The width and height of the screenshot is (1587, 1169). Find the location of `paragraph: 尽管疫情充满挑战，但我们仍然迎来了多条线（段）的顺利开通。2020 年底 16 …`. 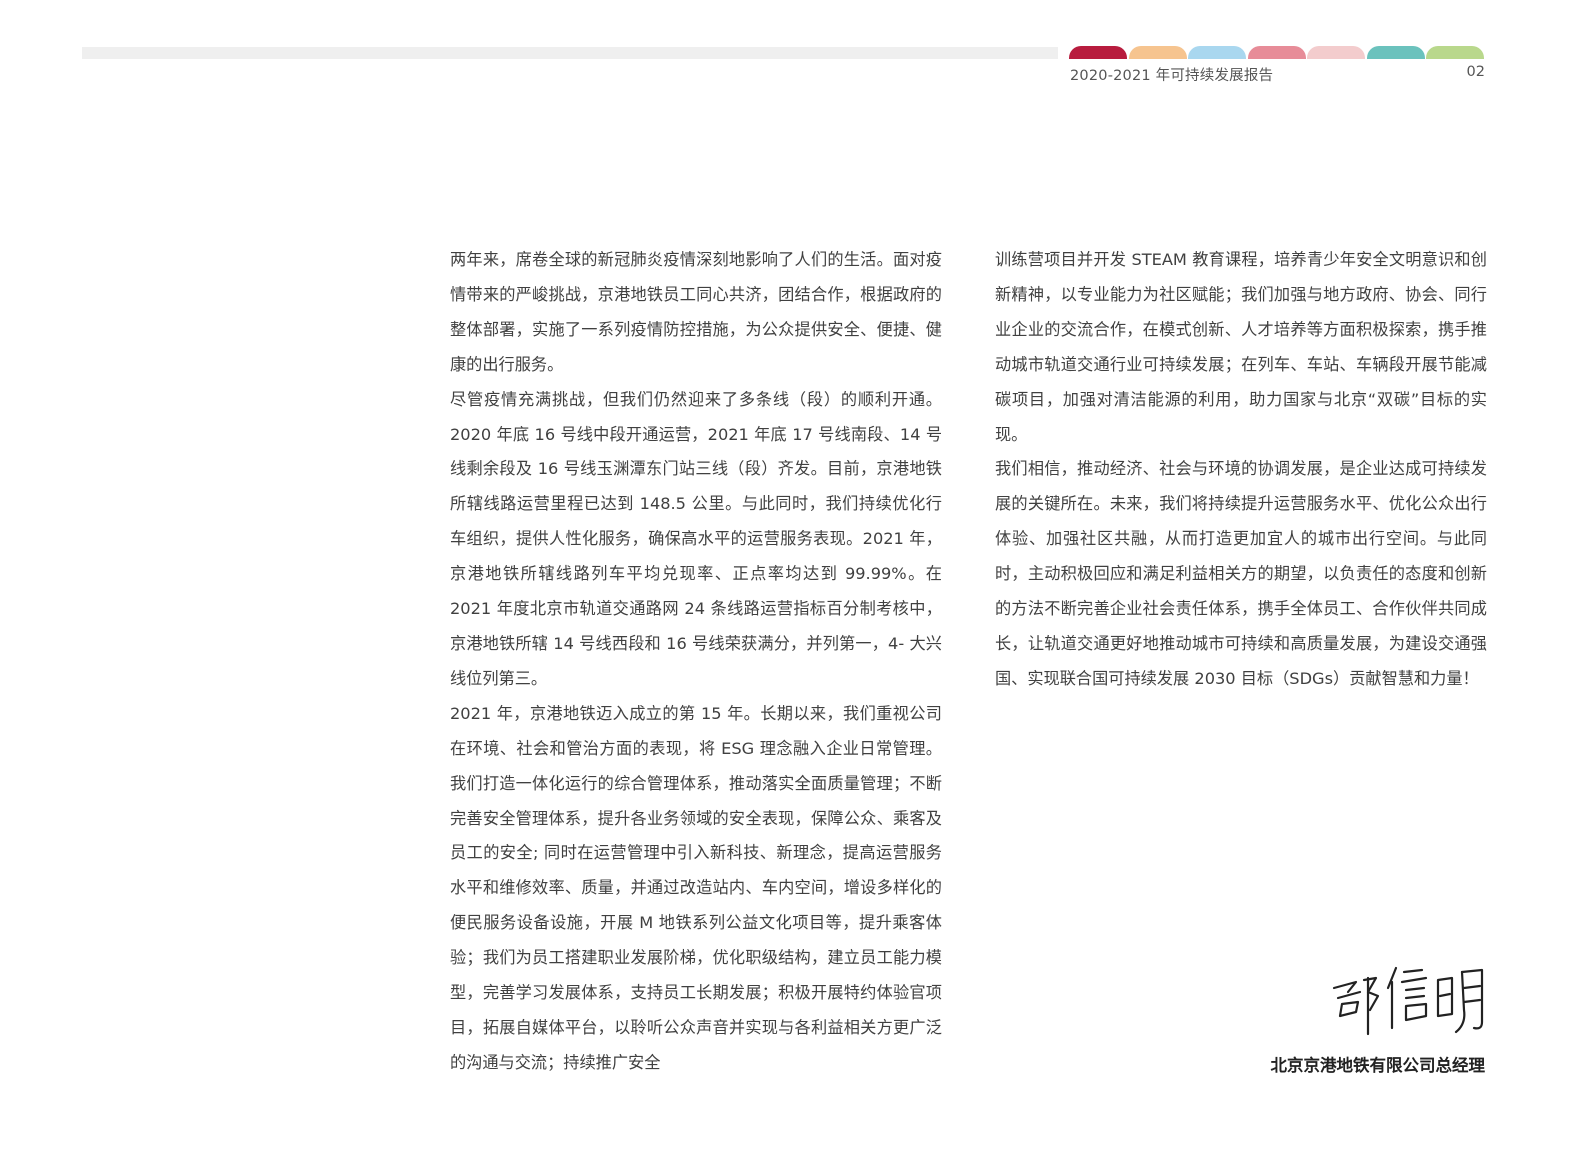

paragraph: 尽管疫情充满挑战，但我们仍然迎来了多条线（段）的顺利开通。2020 年底 16 … is located at coordinates (696, 538).